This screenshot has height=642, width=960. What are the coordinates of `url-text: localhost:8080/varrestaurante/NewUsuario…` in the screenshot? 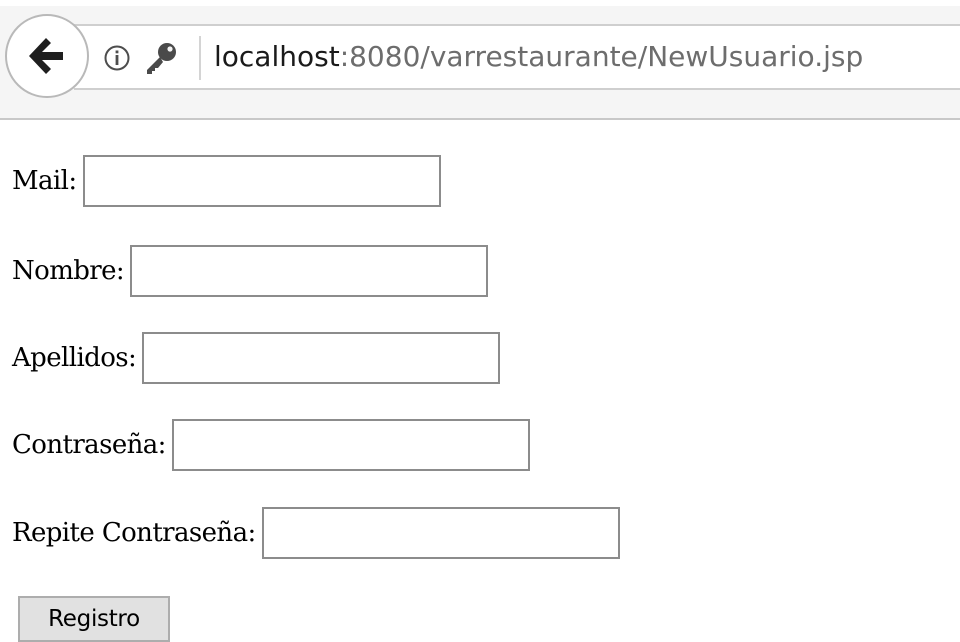 It's located at (538, 57).